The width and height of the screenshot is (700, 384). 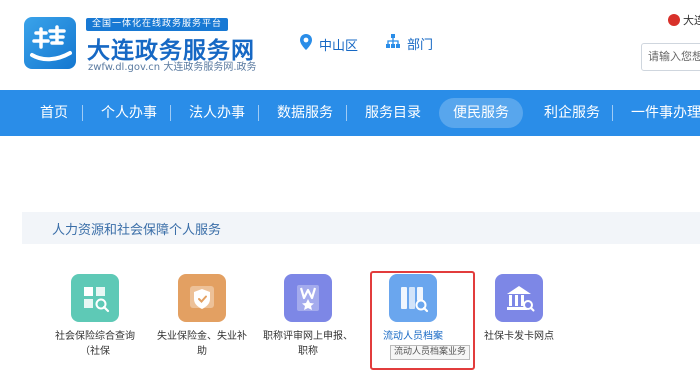 I want to click on star-award-icon, so click(x=308, y=298).